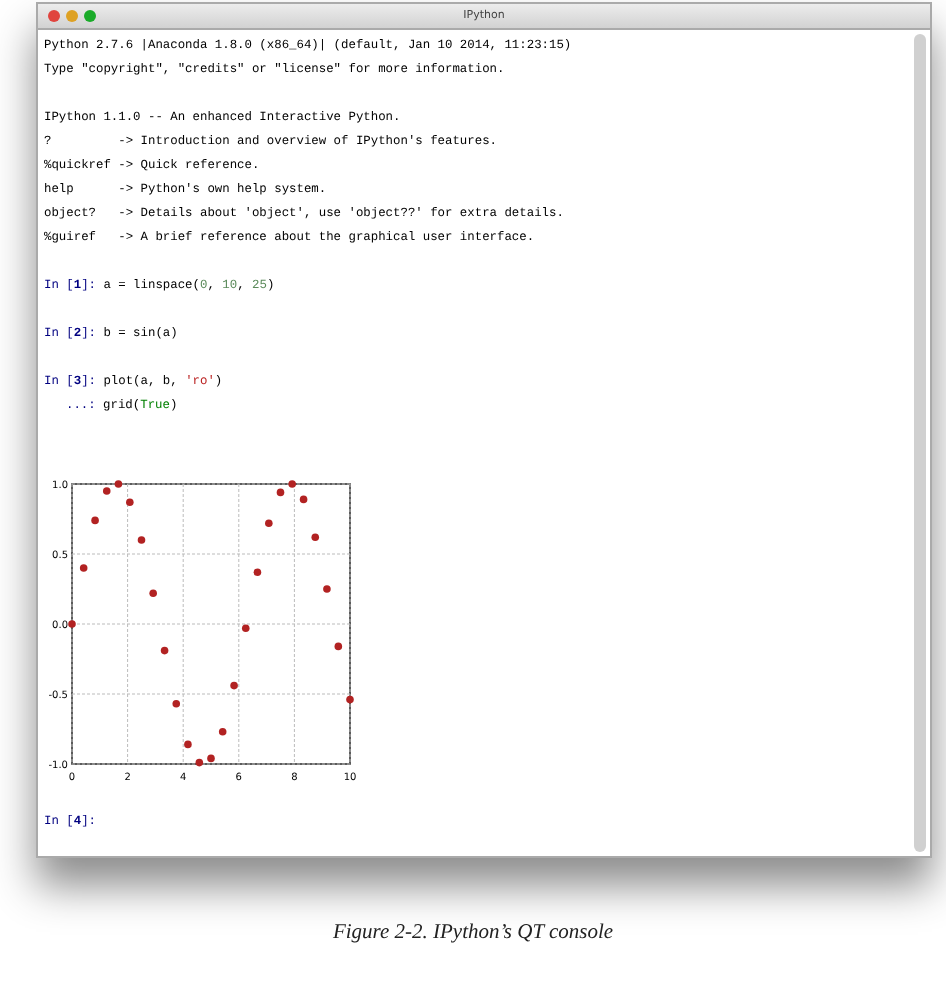 The width and height of the screenshot is (946, 994). I want to click on close-button, so click(54, 16).